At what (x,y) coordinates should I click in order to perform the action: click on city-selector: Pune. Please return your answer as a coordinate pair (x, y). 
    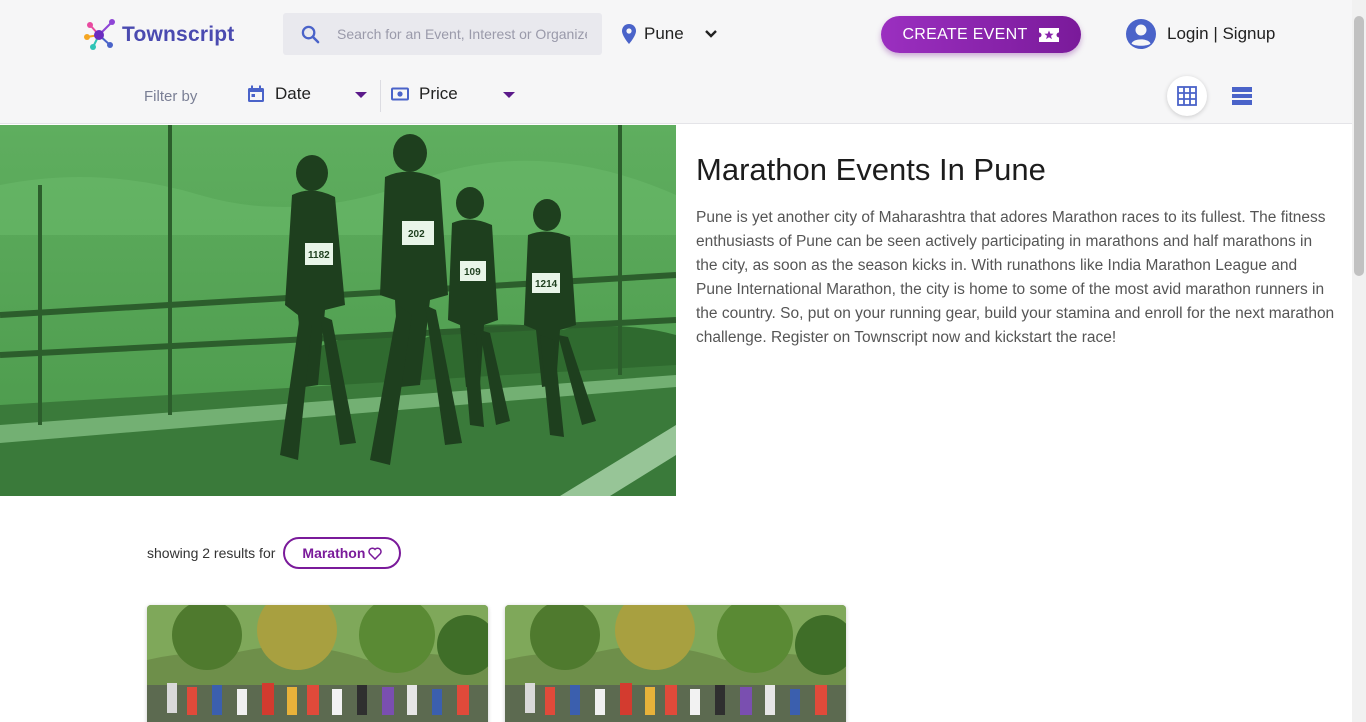
    Looking at the image, I should click on (670, 34).